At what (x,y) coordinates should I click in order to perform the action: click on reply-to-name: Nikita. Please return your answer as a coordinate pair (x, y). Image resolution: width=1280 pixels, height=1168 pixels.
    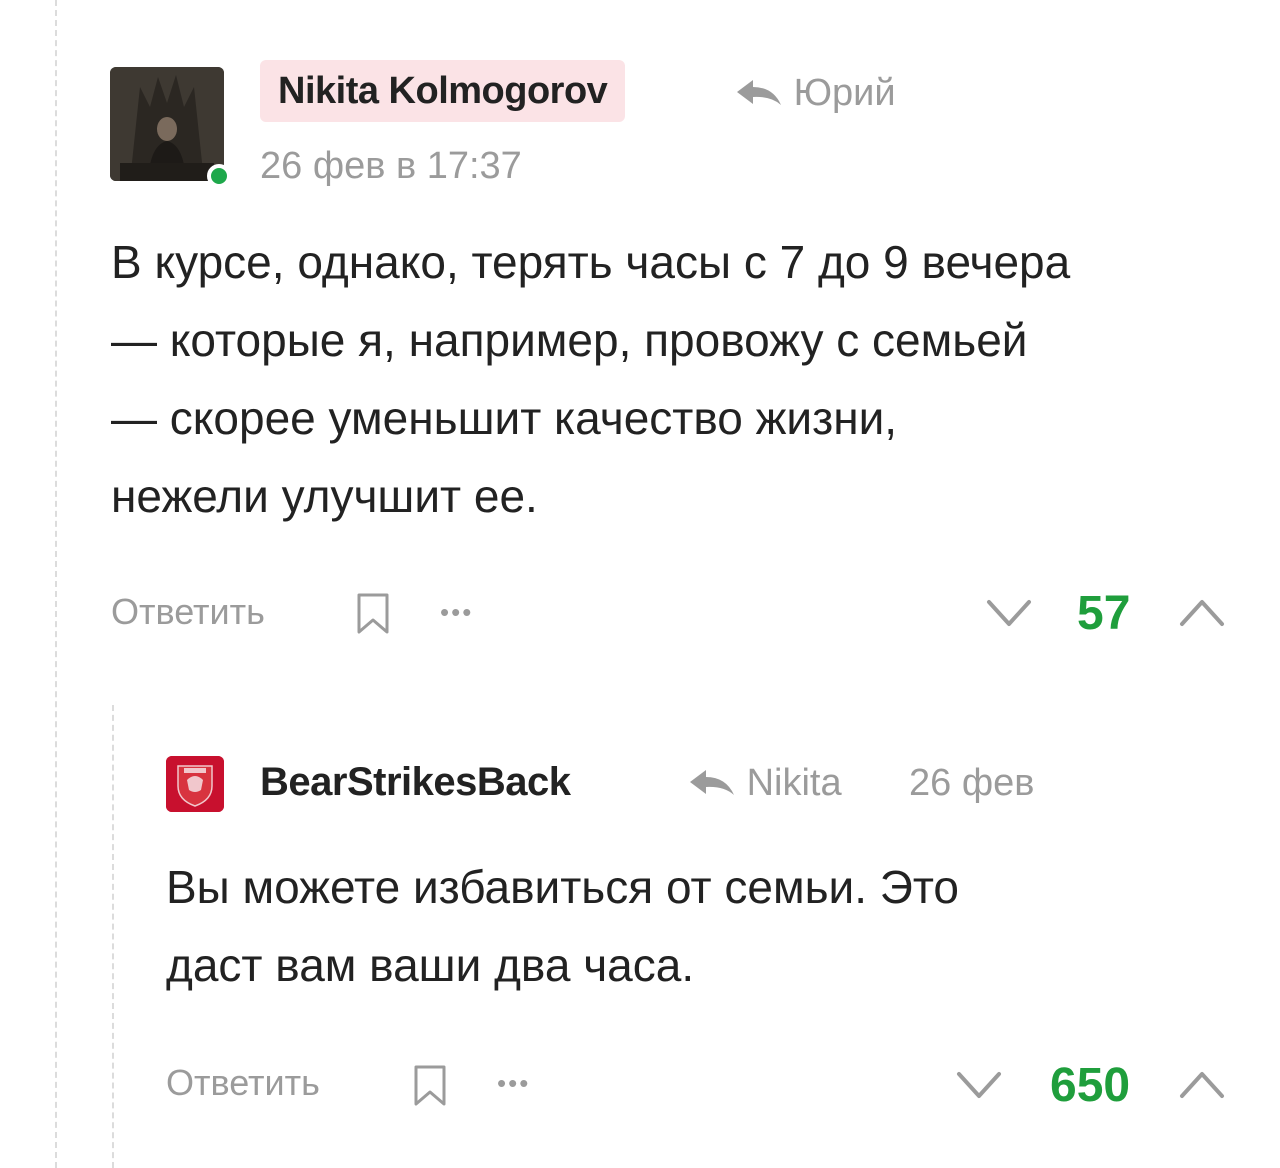
    Looking at the image, I should click on (794, 783).